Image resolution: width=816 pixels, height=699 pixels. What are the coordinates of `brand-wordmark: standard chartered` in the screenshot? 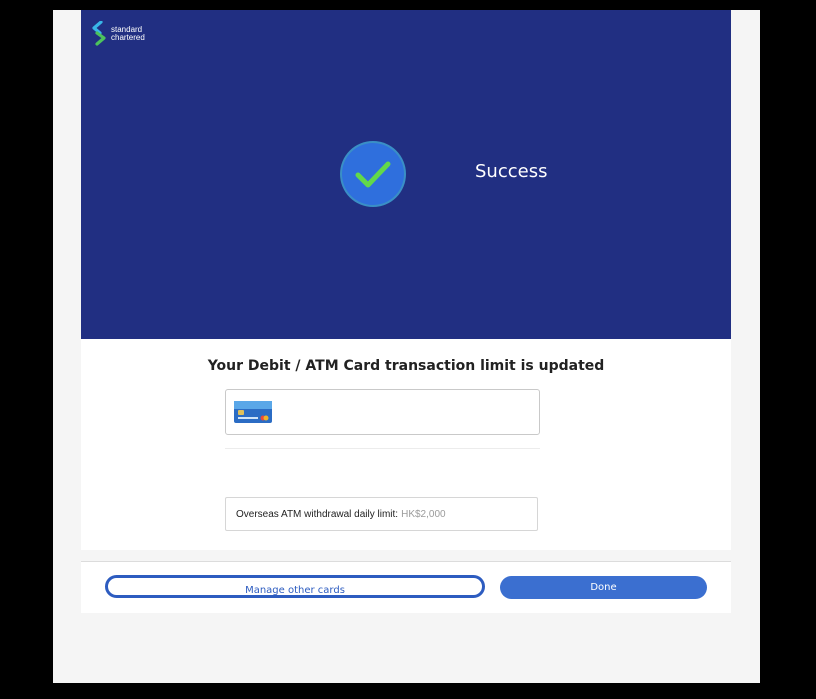 It's located at (128, 33).